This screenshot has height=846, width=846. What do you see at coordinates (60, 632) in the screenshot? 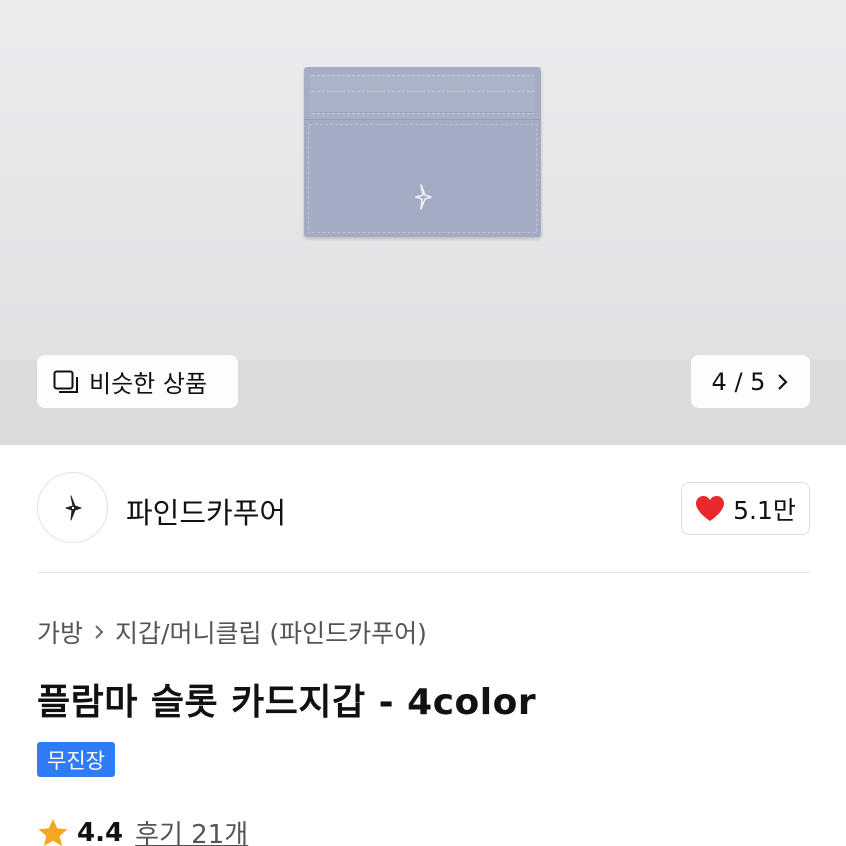
I see `breadcrumb-category: 가방` at bounding box center [60, 632].